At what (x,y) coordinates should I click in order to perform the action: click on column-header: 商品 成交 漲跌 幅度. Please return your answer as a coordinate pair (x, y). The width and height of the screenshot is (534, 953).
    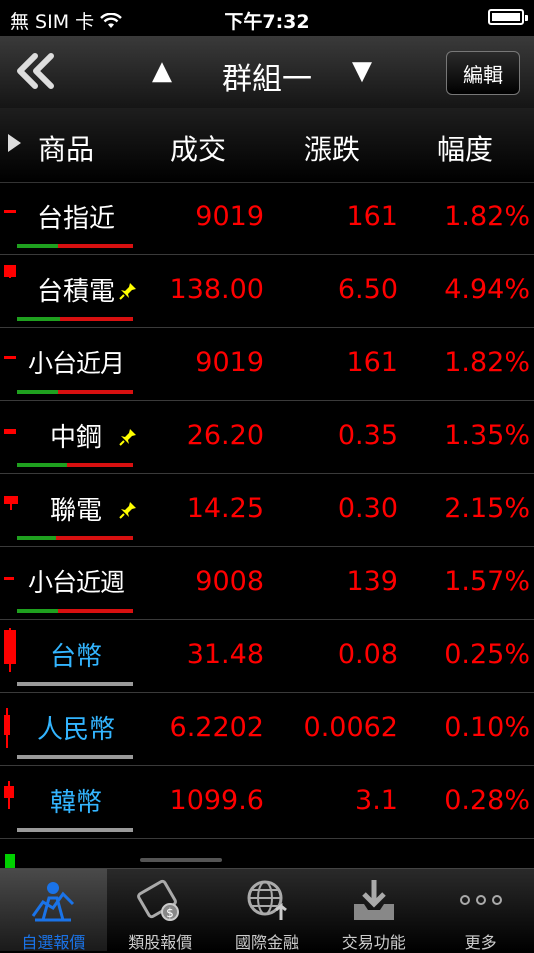
    Looking at the image, I should click on (267, 145).